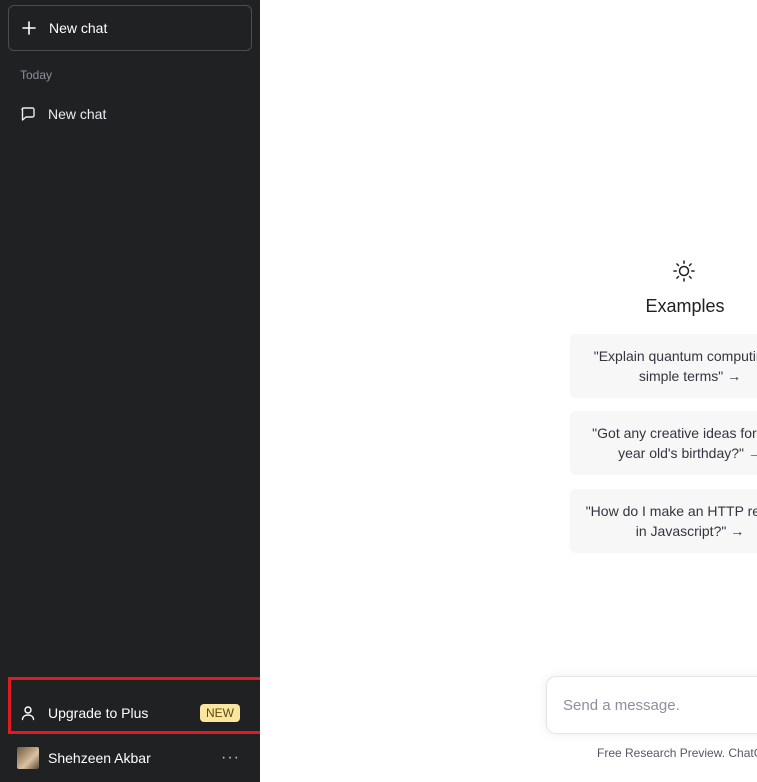  What do you see at coordinates (677, 753) in the screenshot?
I see `footer-note: Free Research Preview. ChatGPT` at bounding box center [677, 753].